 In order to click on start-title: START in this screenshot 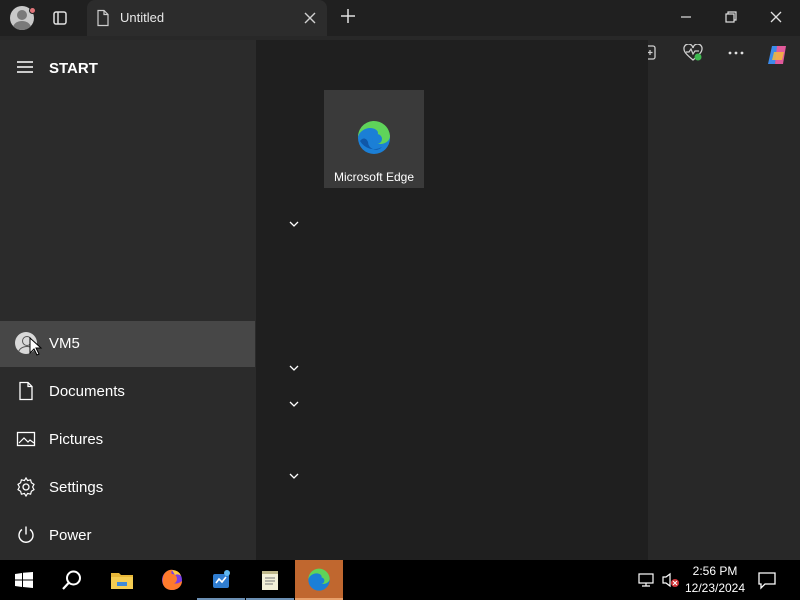, I will do `click(73, 68)`.